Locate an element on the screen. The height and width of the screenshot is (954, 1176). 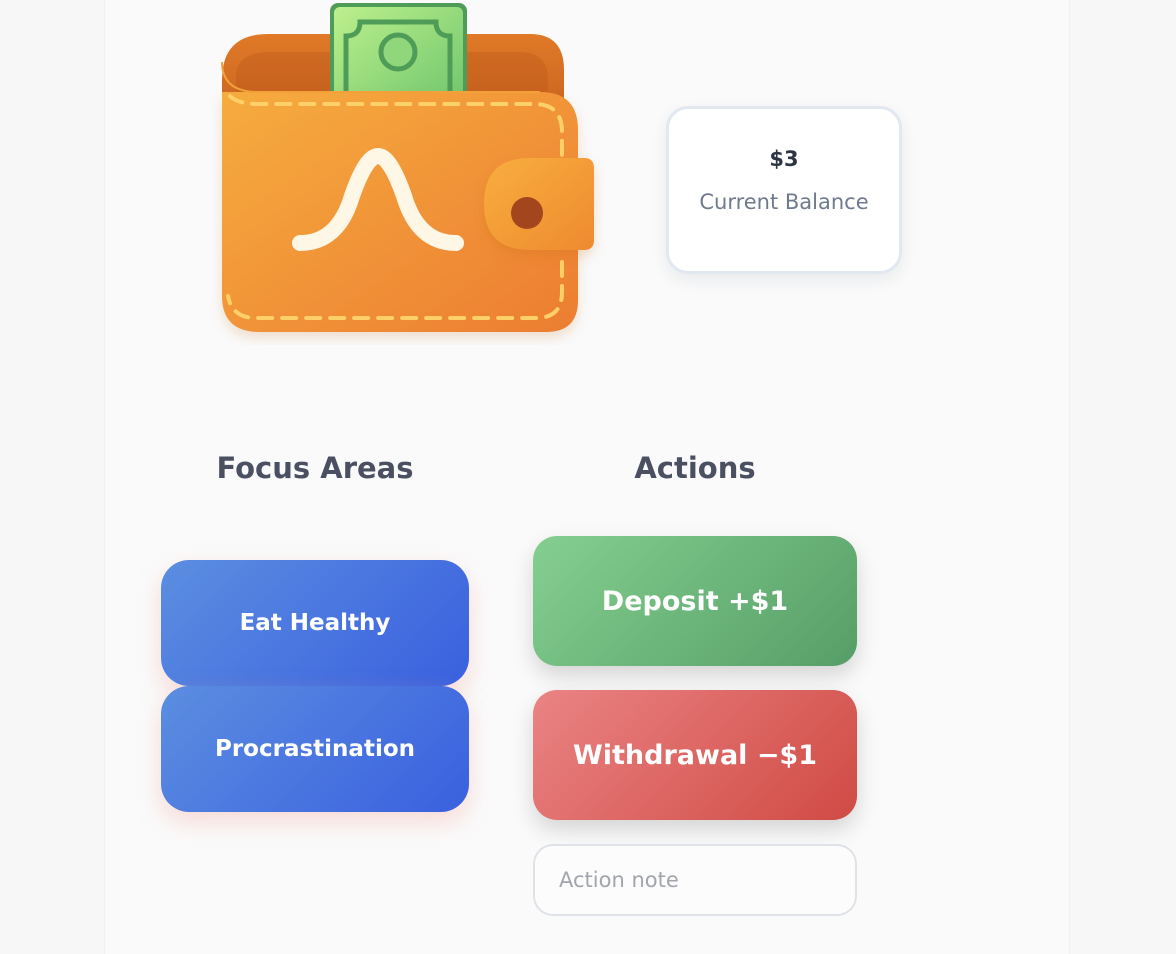
balance-card: $3 Current Balance is located at coordinates (784, 190).